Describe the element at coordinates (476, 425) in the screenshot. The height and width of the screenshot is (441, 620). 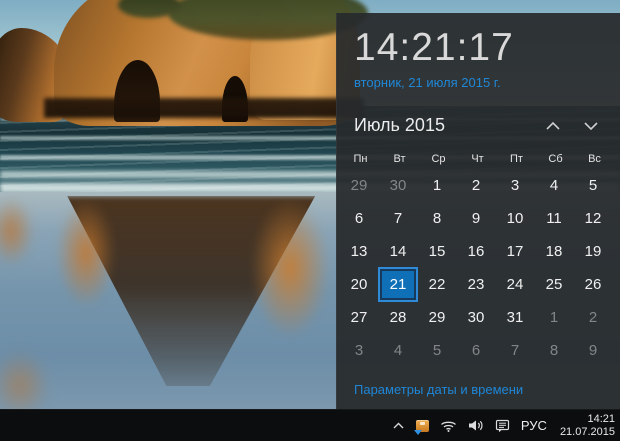
I see `volume-icon` at that location.